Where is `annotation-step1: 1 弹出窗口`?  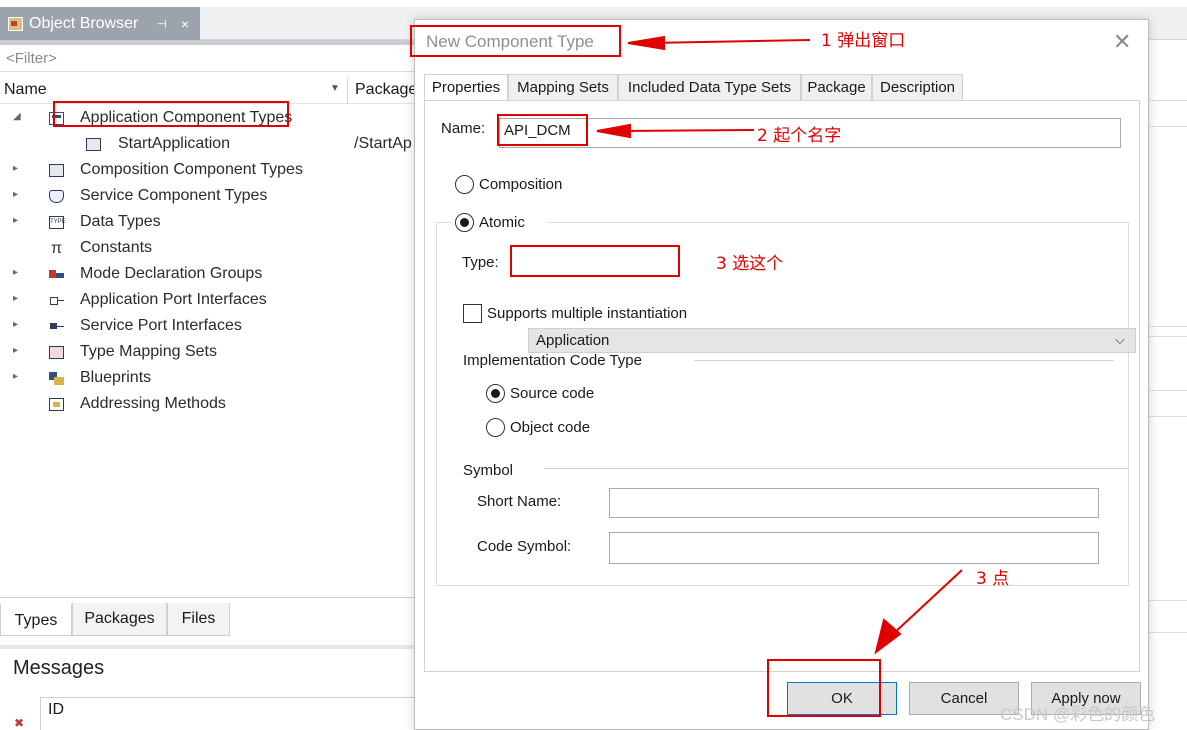 annotation-step1: 1 弹出窗口 is located at coordinates (863, 41).